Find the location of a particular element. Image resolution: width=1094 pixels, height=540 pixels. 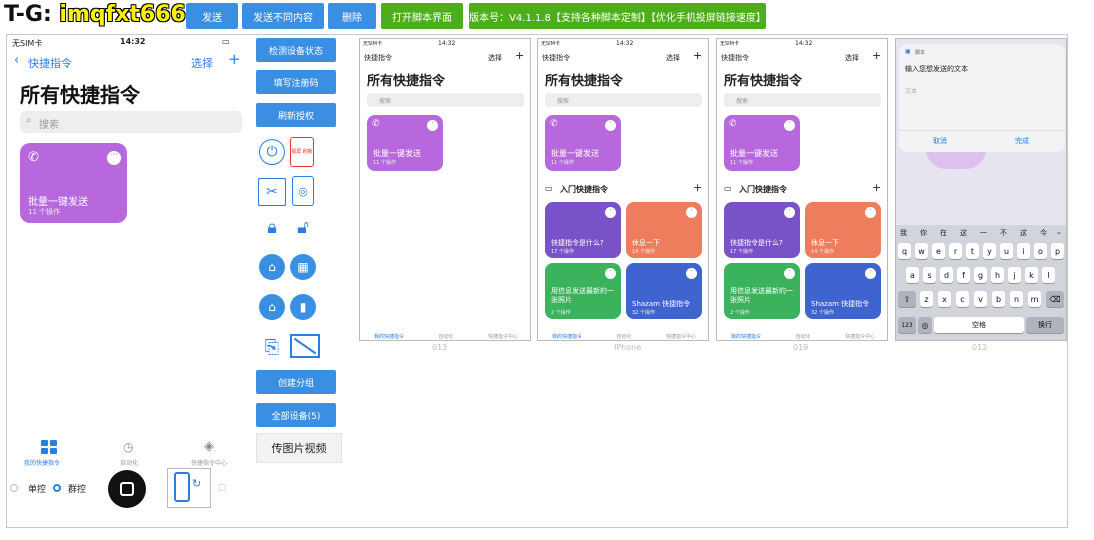

key-n: n is located at coordinates (1016, 299).